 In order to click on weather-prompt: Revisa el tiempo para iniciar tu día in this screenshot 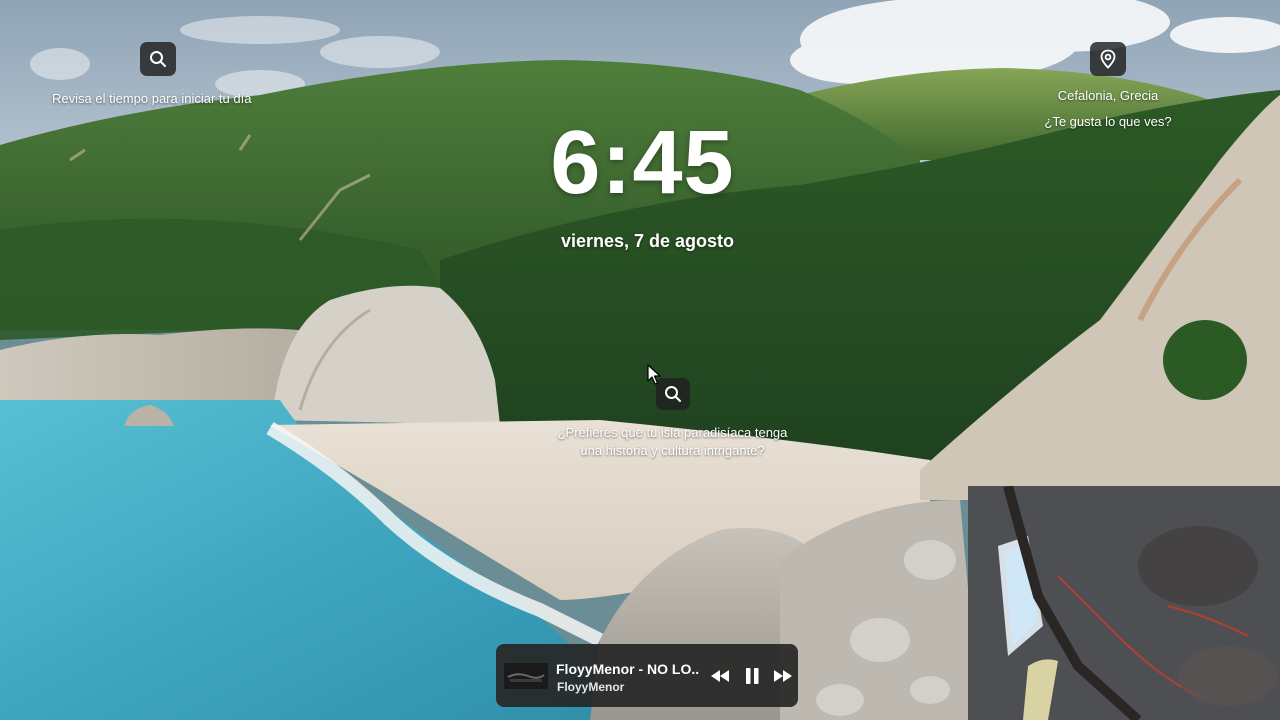, I will do `click(151, 98)`.